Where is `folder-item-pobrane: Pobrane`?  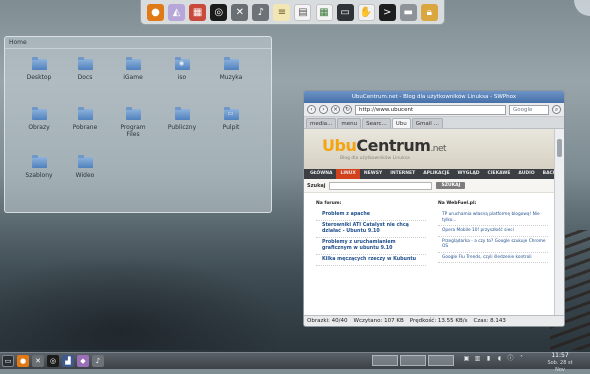 folder-item-pobrane: Pobrane is located at coordinates (85, 119).